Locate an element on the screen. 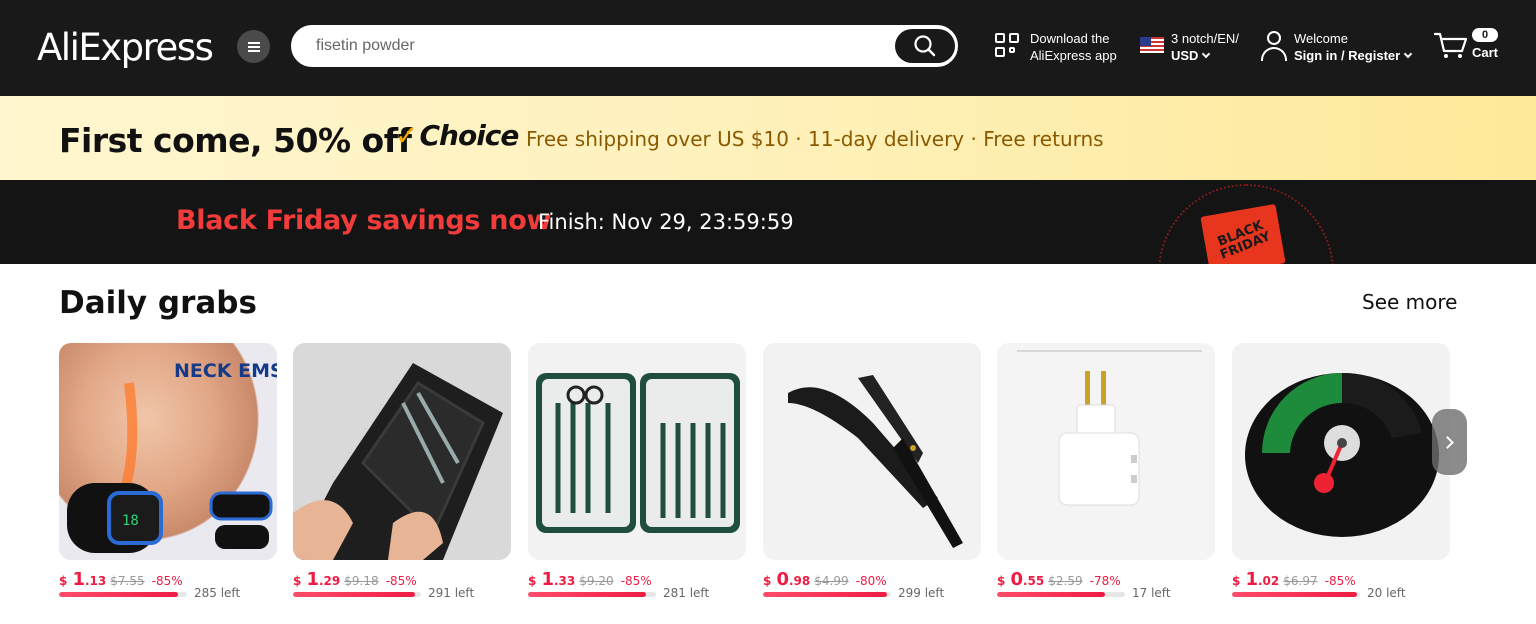 Image resolution: width=1536 pixels, height=624 pixels. carousel-next-button is located at coordinates (1449, 442).